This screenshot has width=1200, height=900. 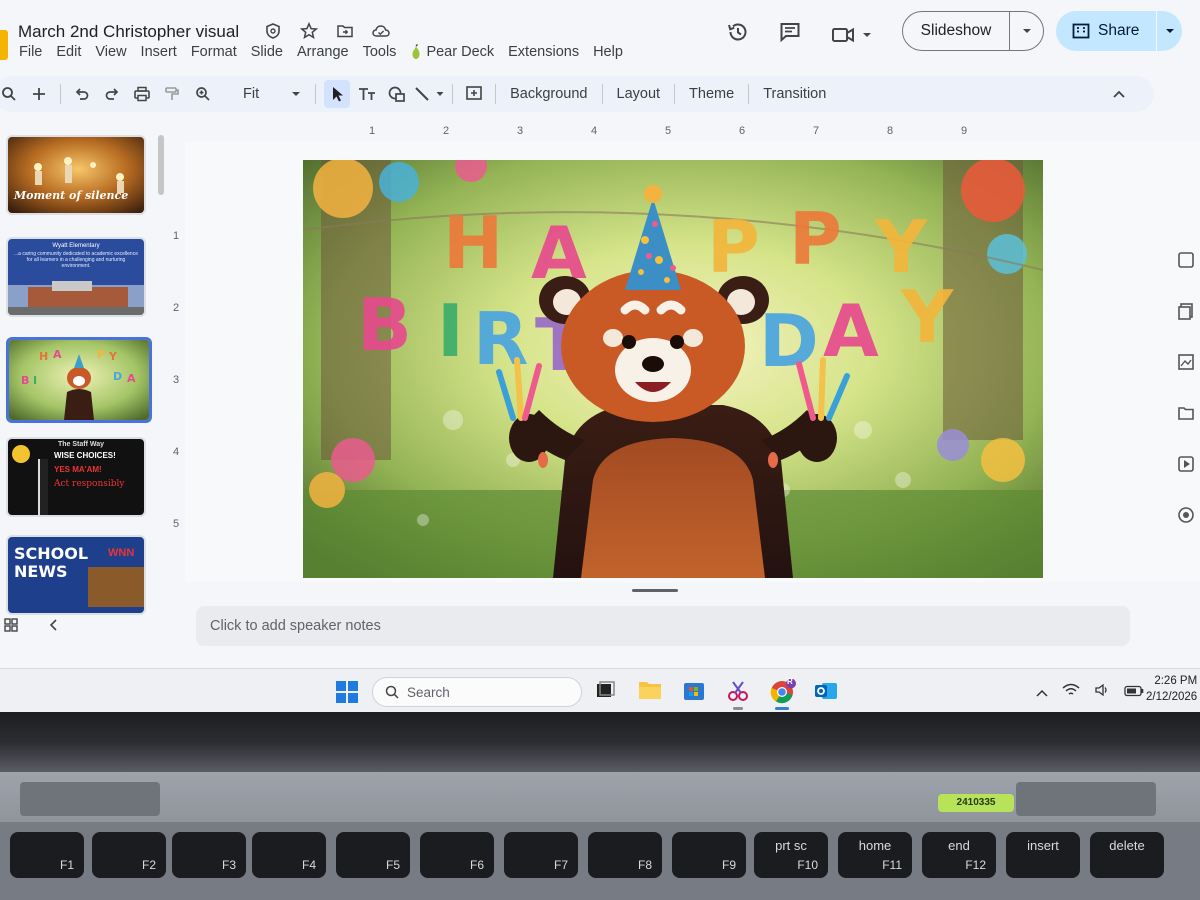 What do you see at coordinates (39, 94) in the screenshot?
I see `new-slide-icon` at bounding box center [39, 94].